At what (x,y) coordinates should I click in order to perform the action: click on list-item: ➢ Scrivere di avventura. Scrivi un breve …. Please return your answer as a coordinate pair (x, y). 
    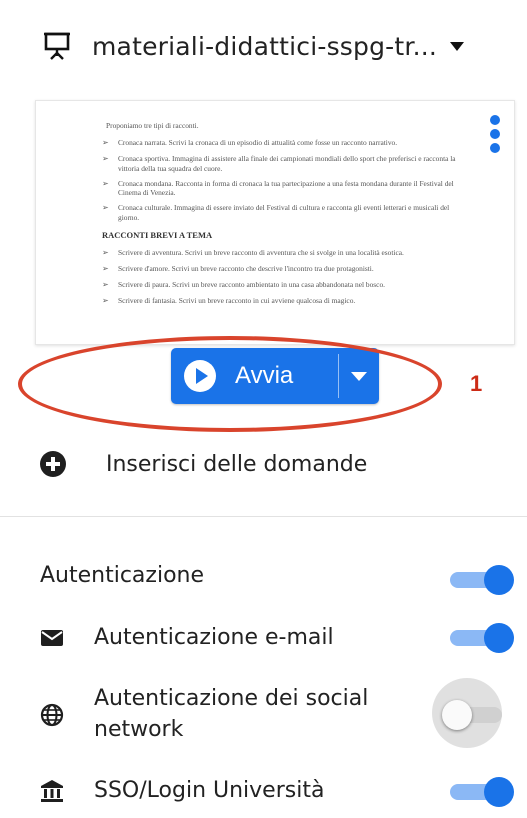
    Looking at the image, I should click on (253, 253).